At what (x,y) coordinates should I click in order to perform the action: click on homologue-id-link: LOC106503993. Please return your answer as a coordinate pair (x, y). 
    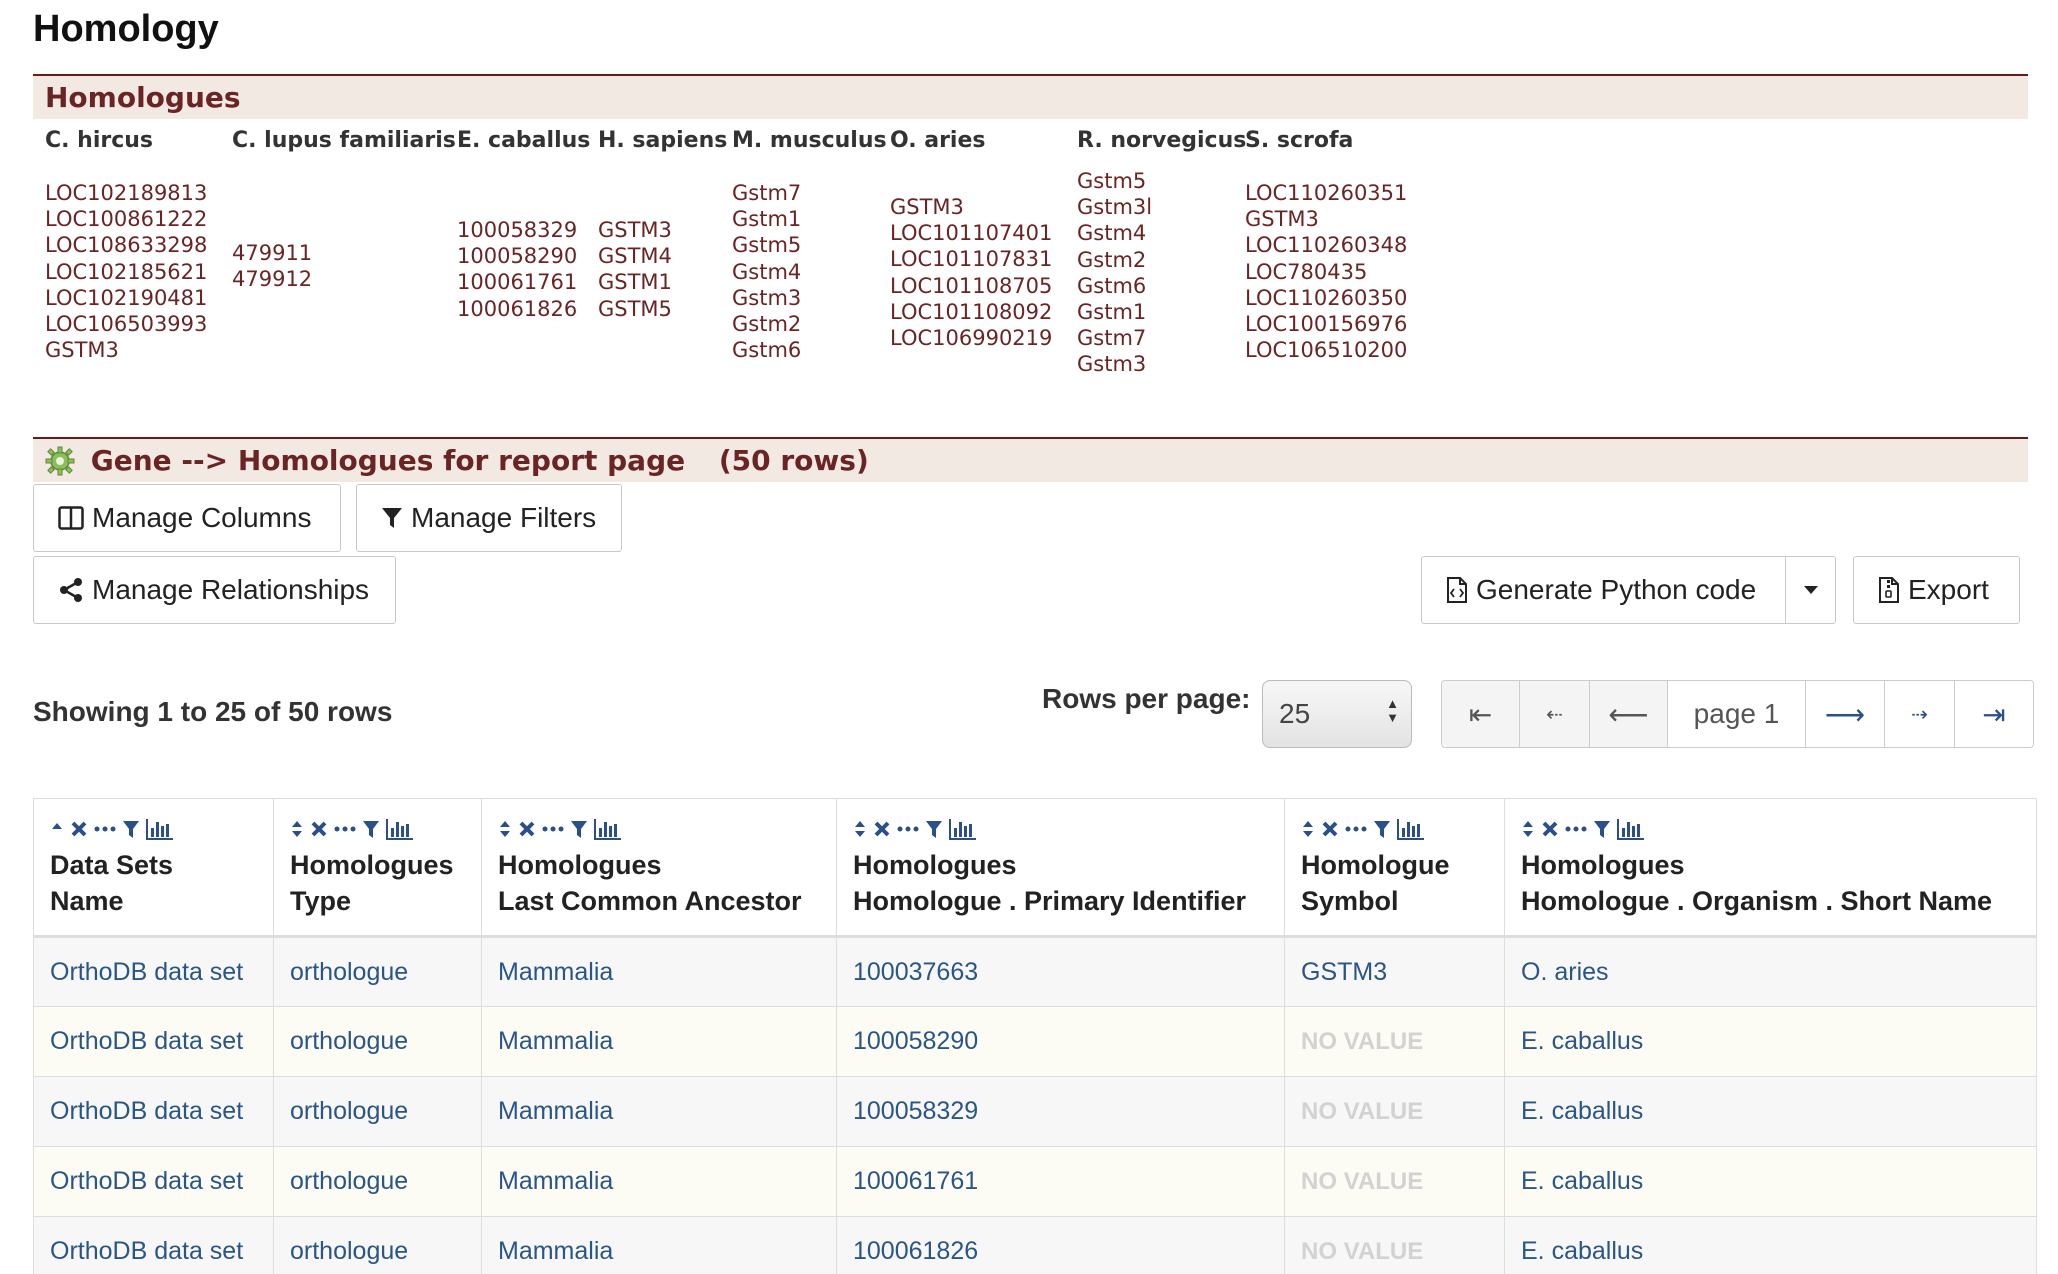
    Looking at the image, I should click on (126, 324).